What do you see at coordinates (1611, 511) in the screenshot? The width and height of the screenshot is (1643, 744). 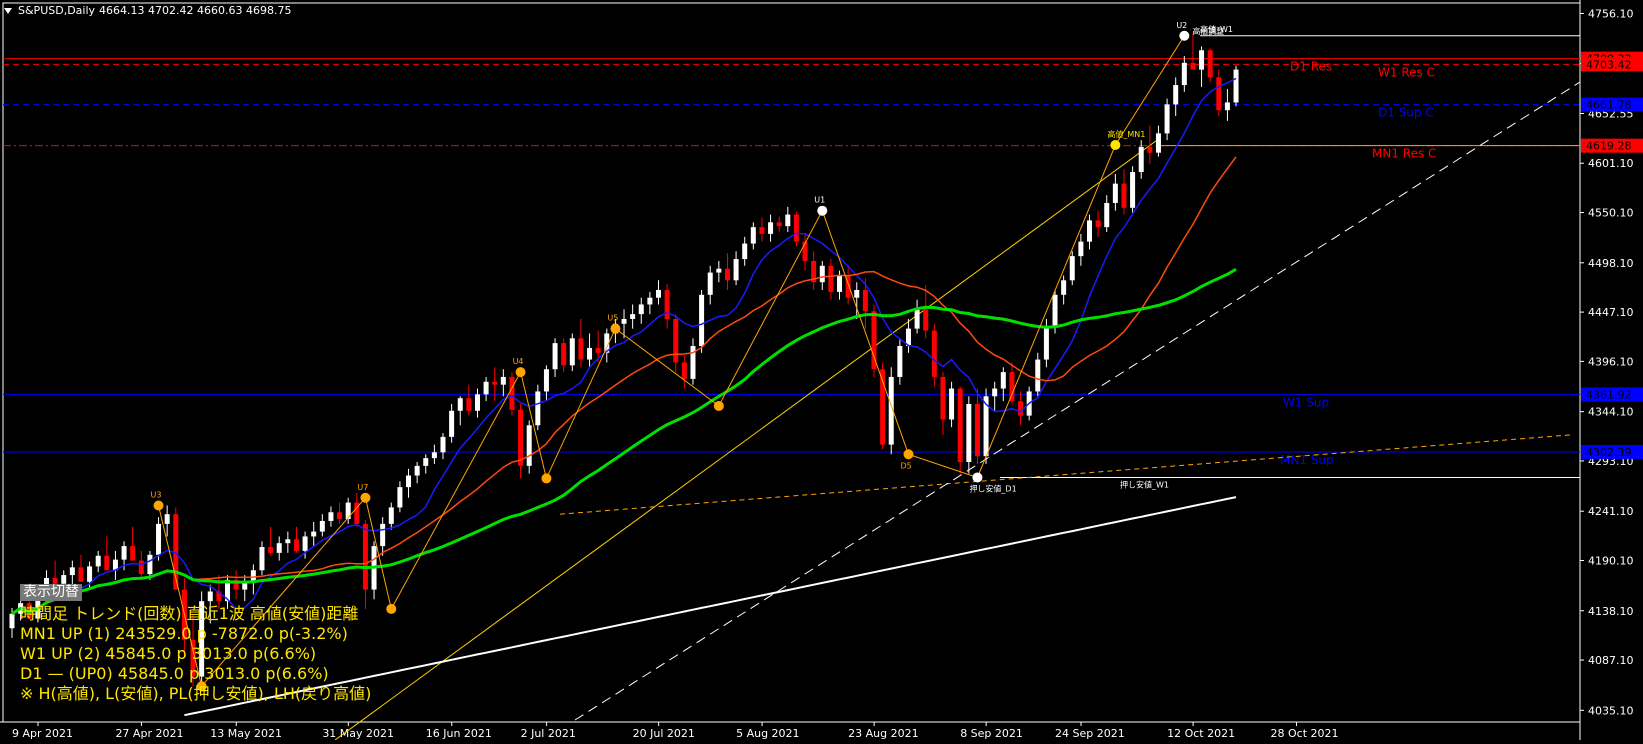 I see `y-tick-label: 4241.10` at bounding box center [1611, 511].